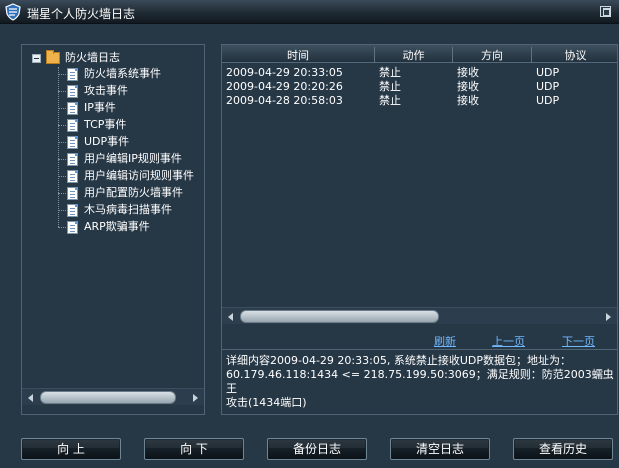  I want to click on tree-item-attack-events: 攻击事件, so click(97, 91).